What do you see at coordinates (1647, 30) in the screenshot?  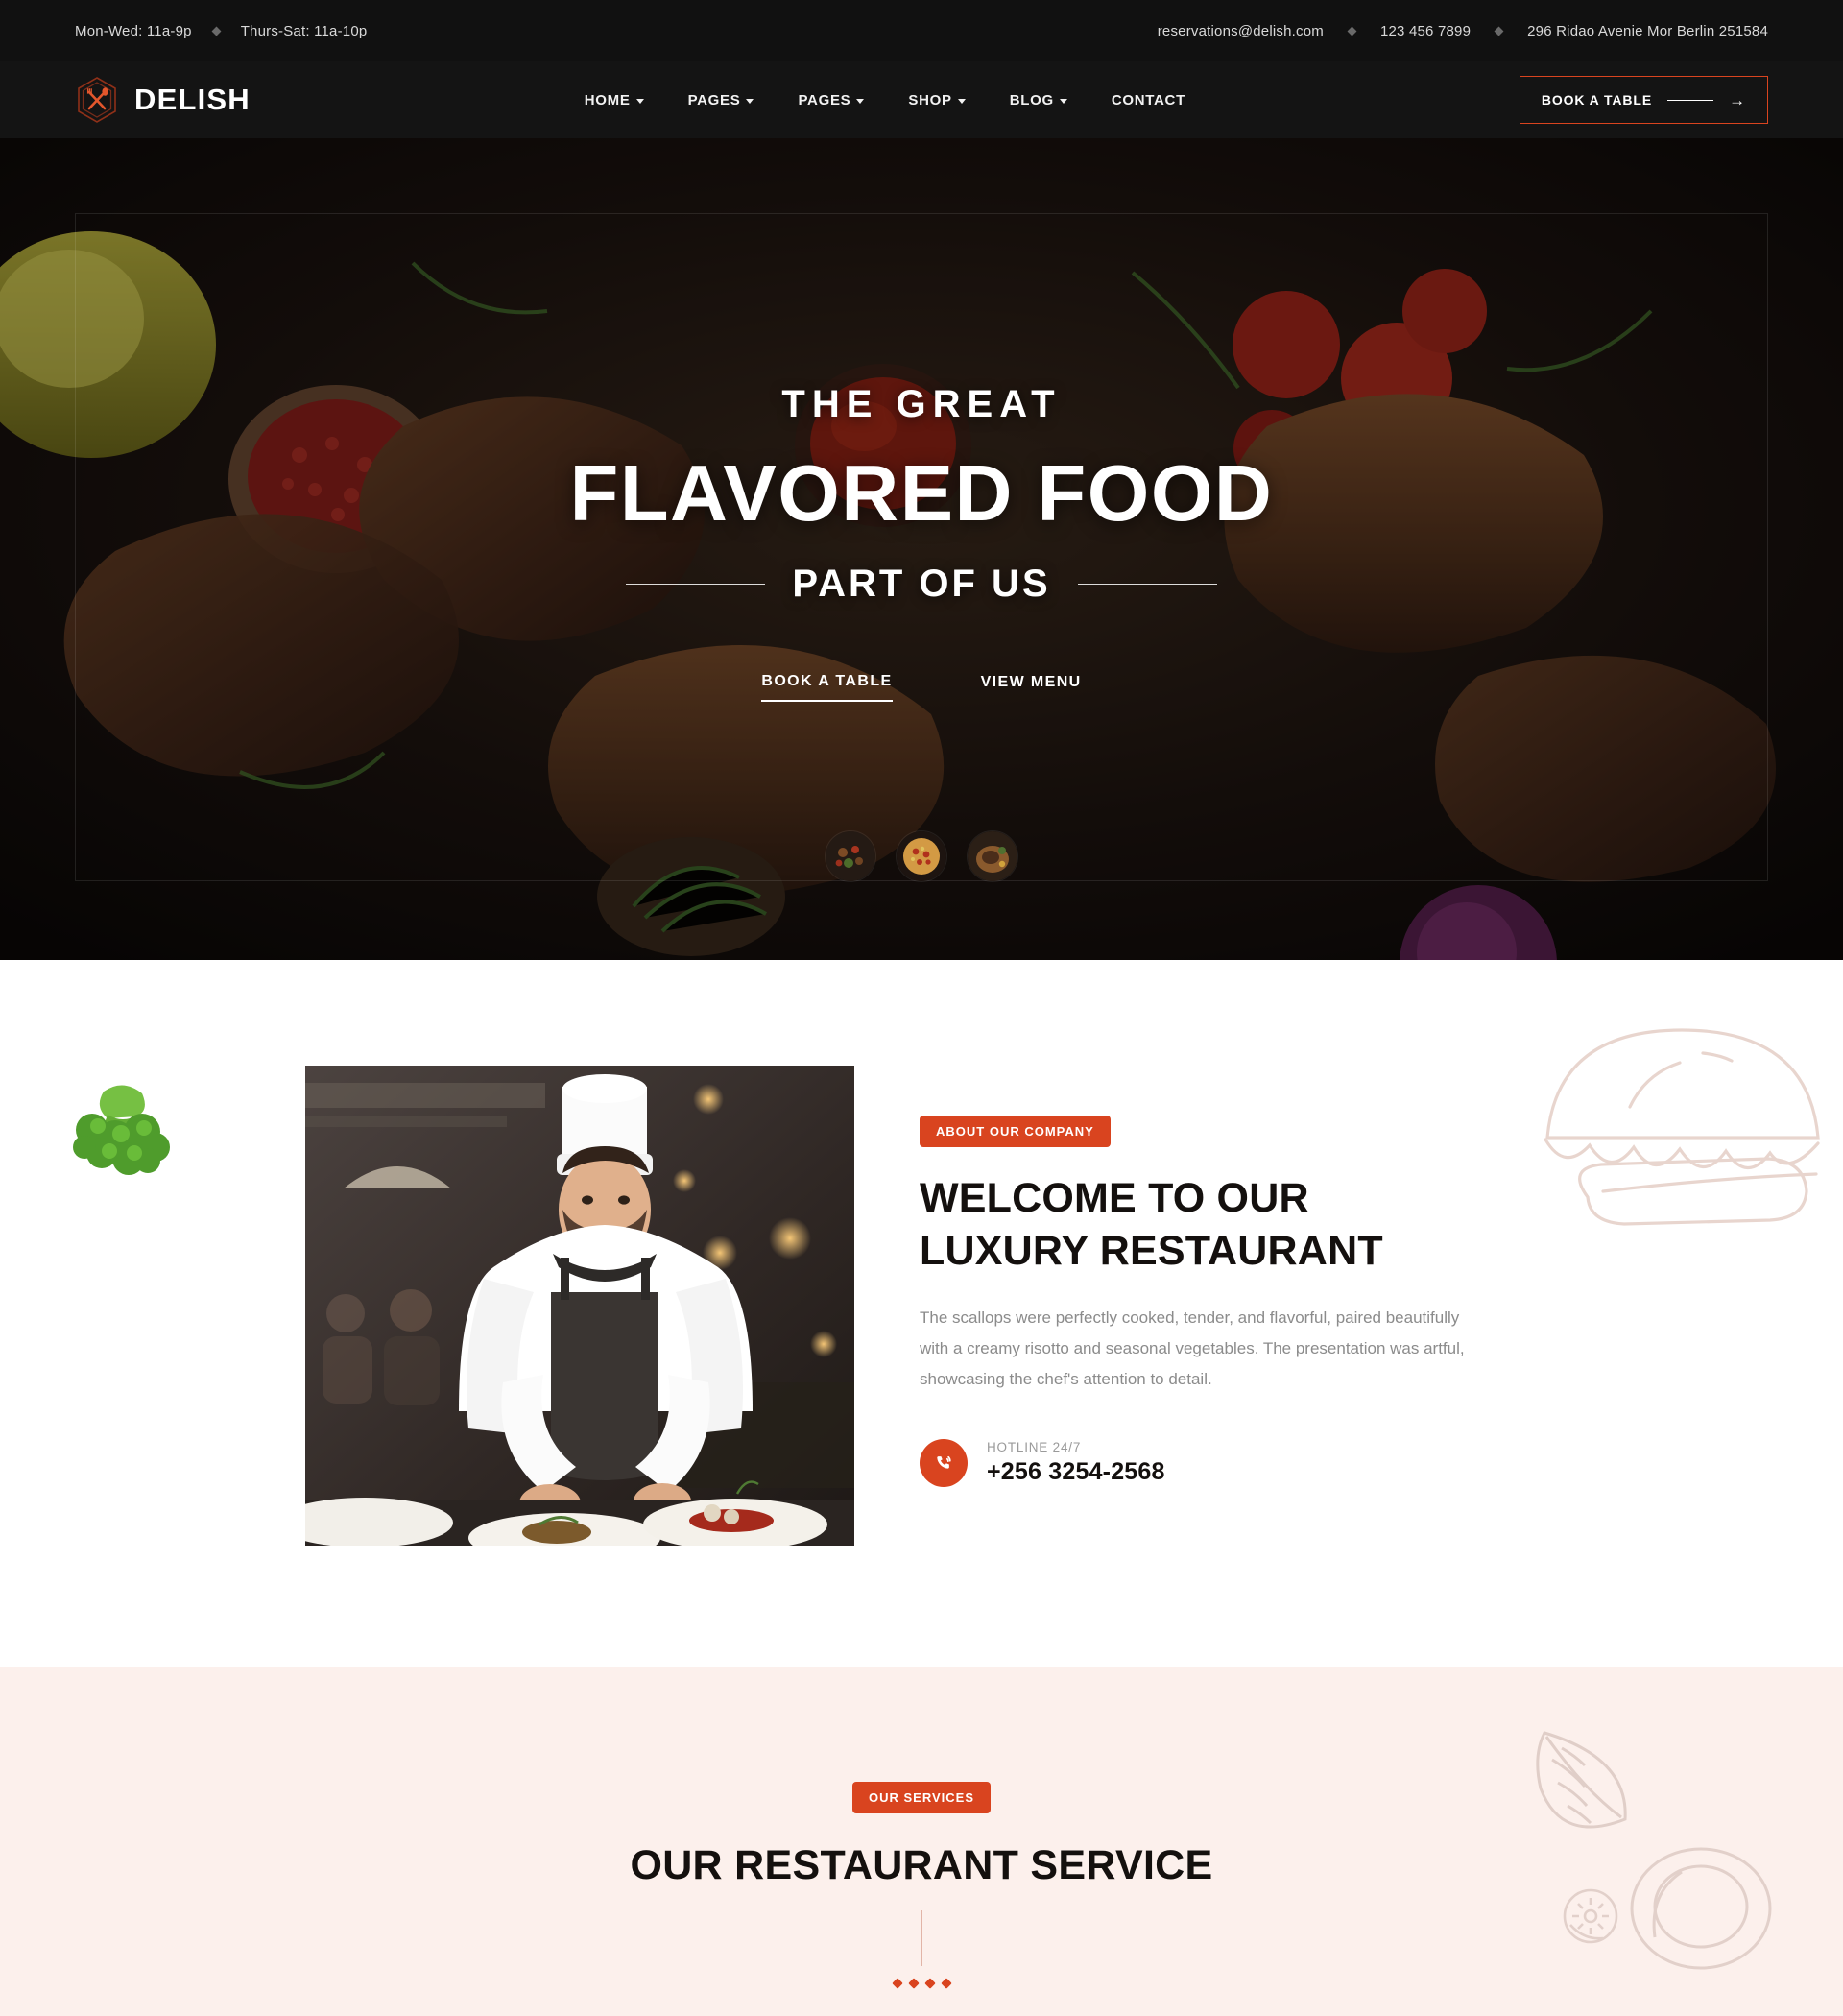 I see `contact-address: 296 Ridao Avenie Mor Berlin 251584` at bounding box center [1647, 30].